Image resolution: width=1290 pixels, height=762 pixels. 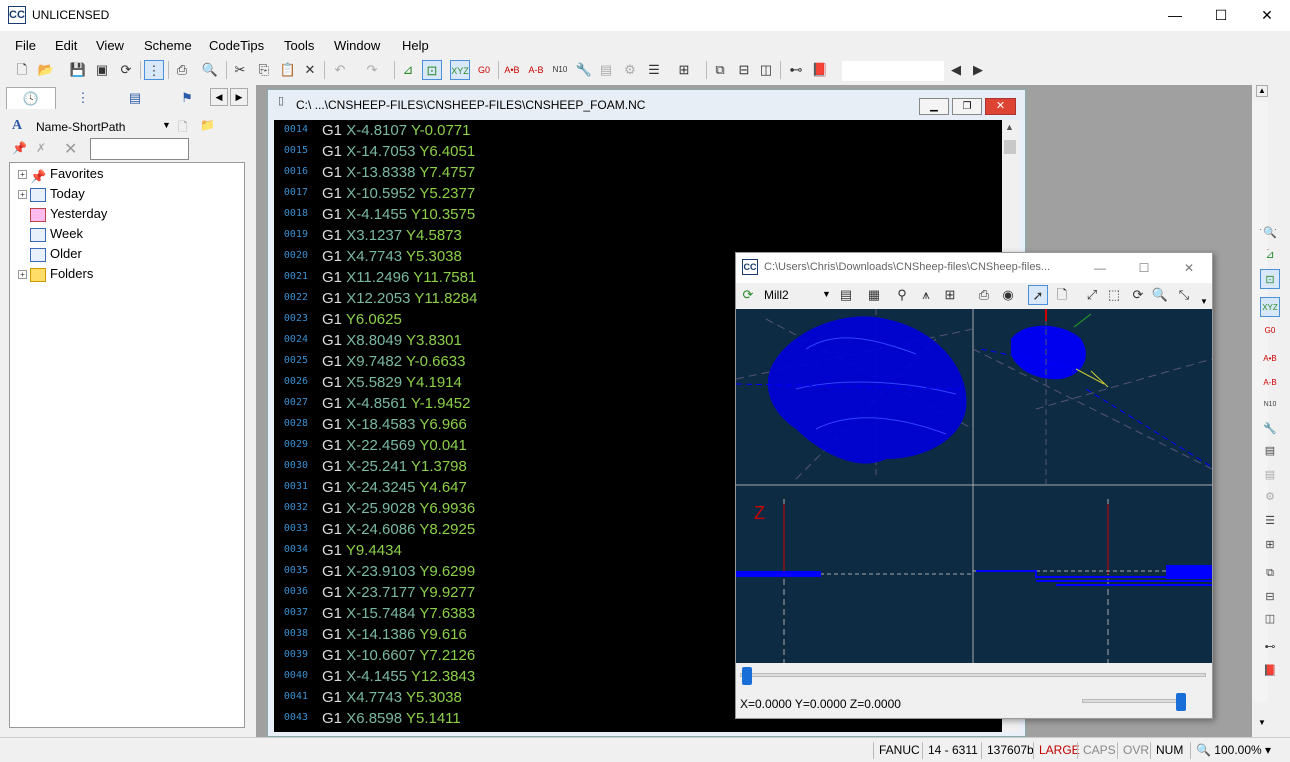 What do you see at coordinates (1134, 701) in the screenshot?
I see `speed-slider` at bounding box center [1134, 701].